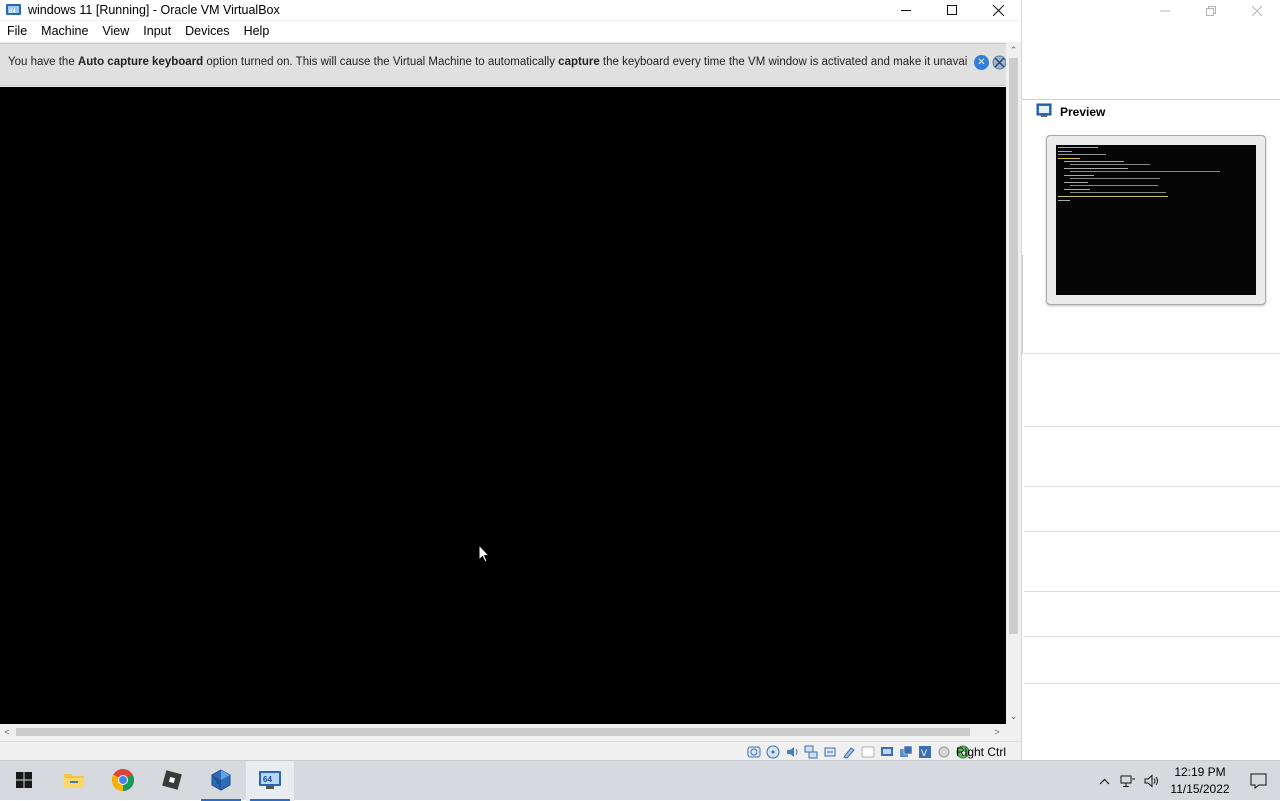  Describe the element at coordinates (1128, 781) in the screenshot. I see `network-tray-icon` at that location.